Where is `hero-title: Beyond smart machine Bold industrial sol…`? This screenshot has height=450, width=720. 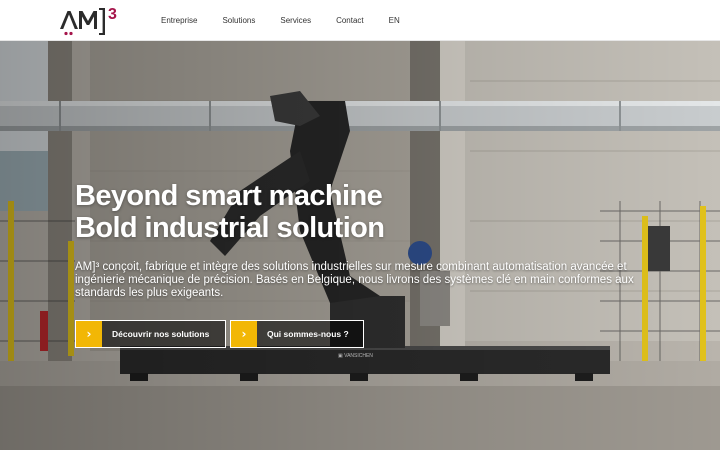 hero-title: Beyond smart machine Bold industrial sol… is located at coordinates (335, 212).